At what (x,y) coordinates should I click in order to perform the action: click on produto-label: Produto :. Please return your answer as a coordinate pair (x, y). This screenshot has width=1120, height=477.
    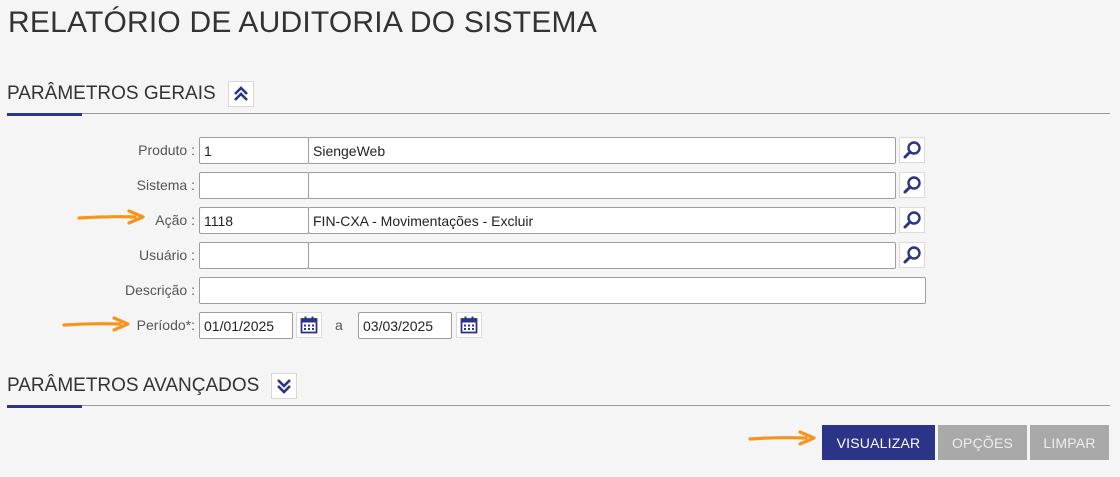
    Looking at the image, I should click on (166, 150).